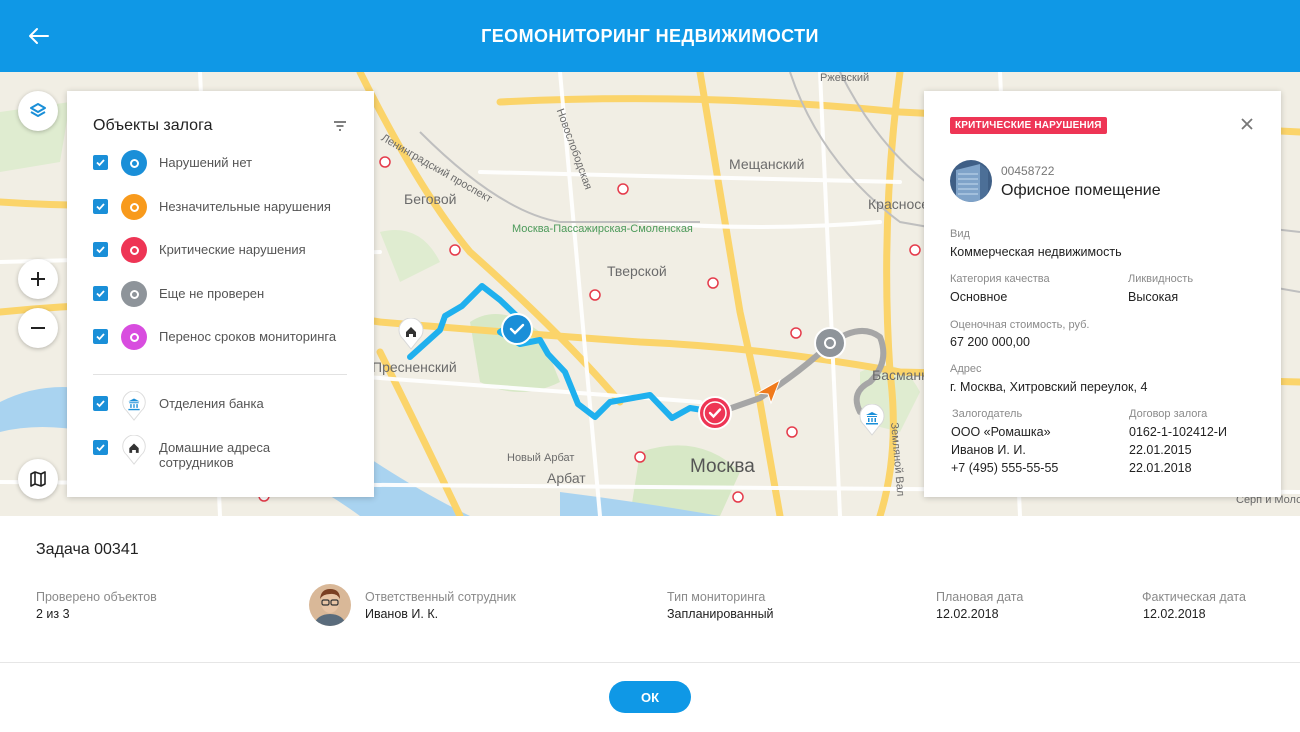 The height and width of the screenshot is (732, 1300). I want to click on legend-item-label: Незначительные нарушения, so click(245, 206).